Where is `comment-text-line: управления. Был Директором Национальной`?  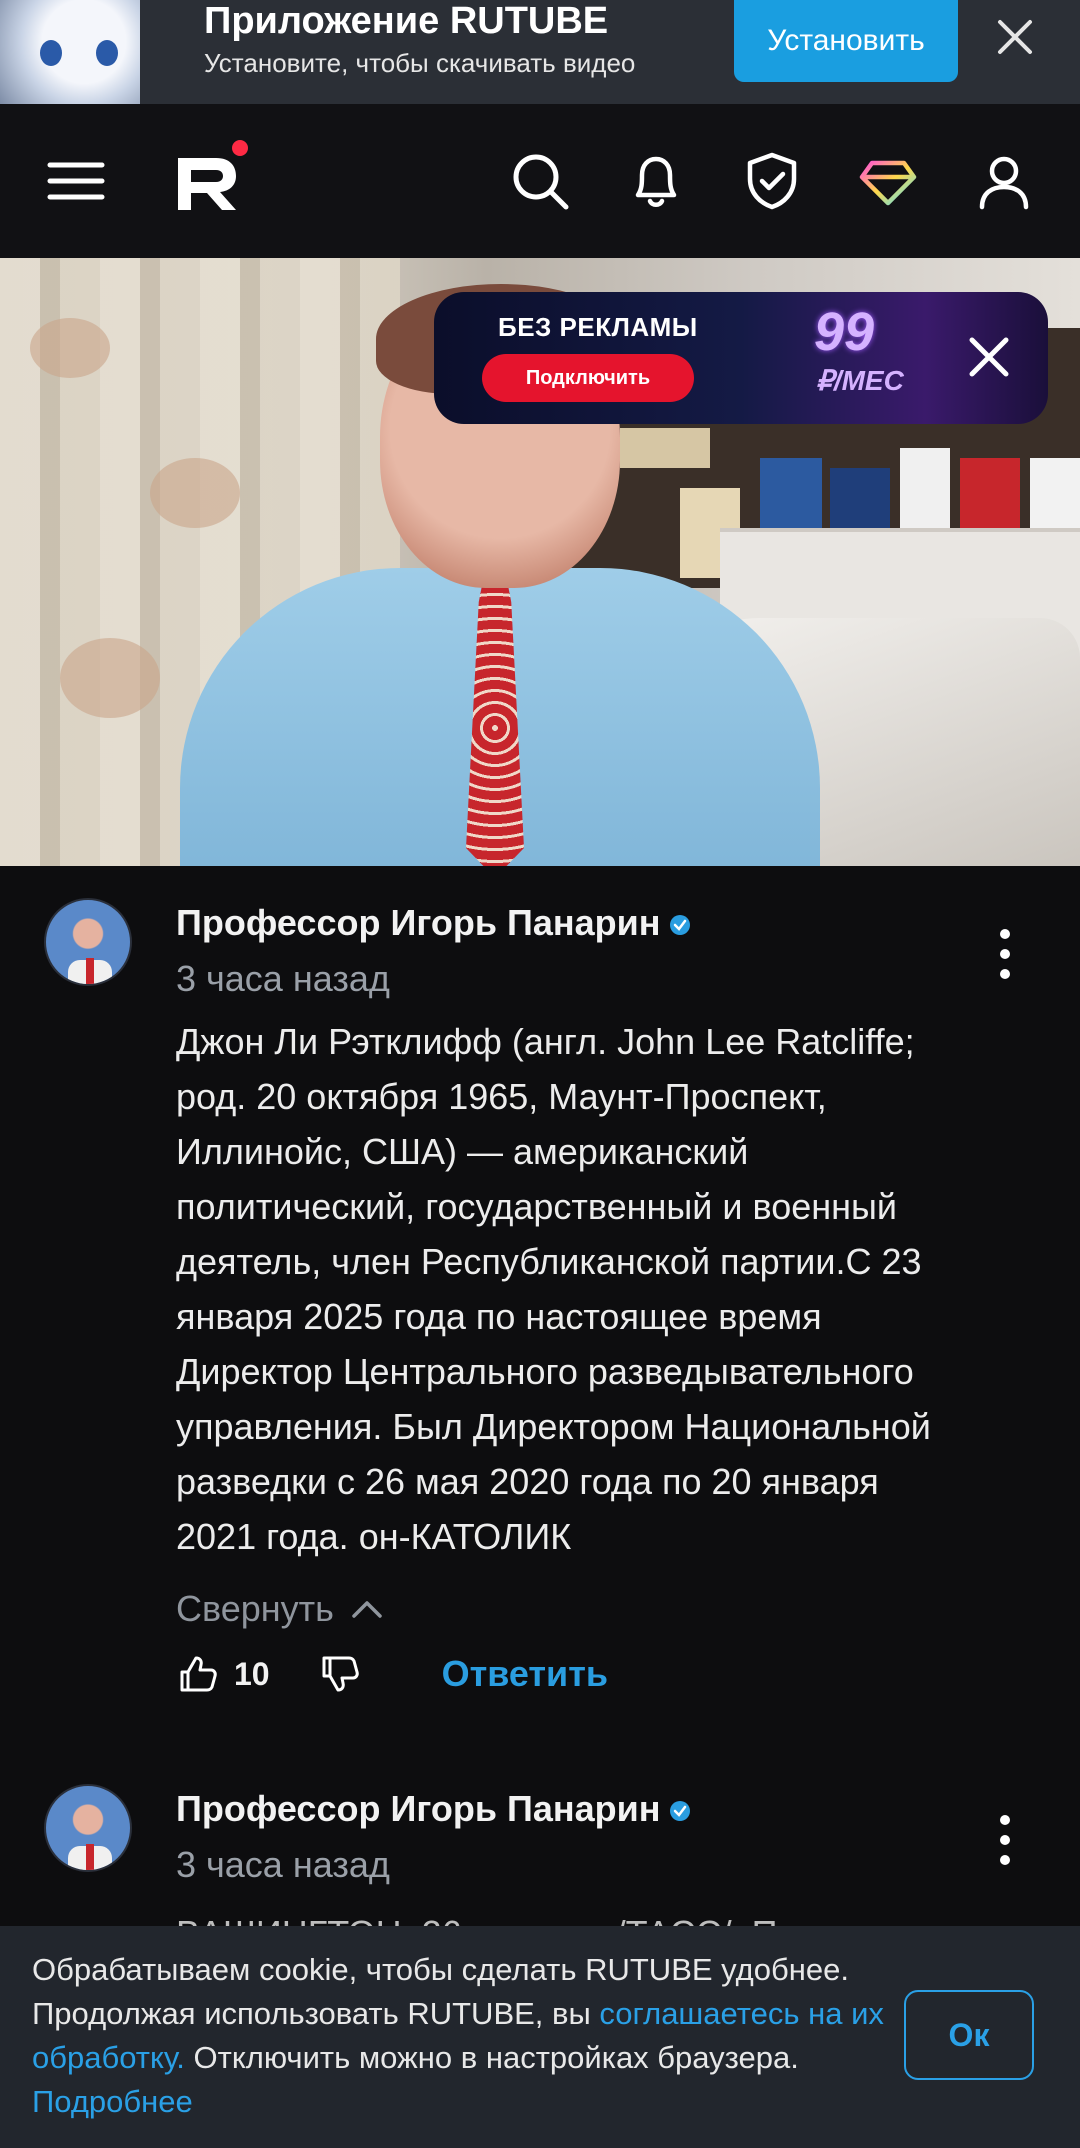 comment-text-line: управления. Был Директором Национальной is located at coordinates (553, 1426).